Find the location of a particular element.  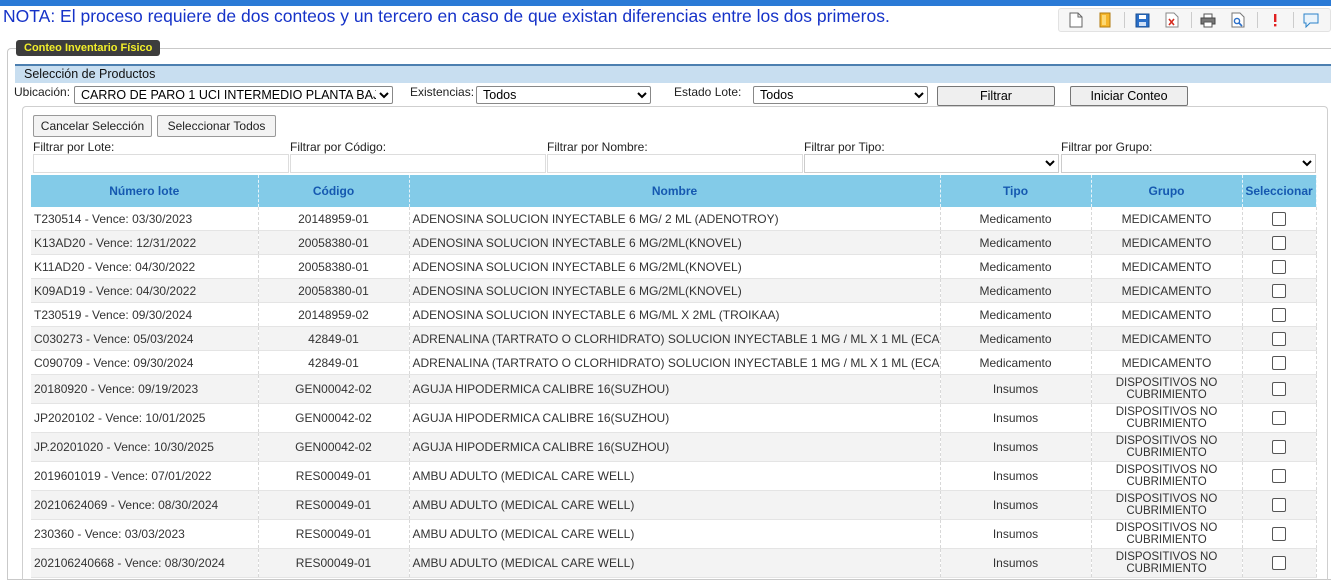

lote-cell: C090709 - Vence: 09/30/2024 is located at coordinates (145, 362).